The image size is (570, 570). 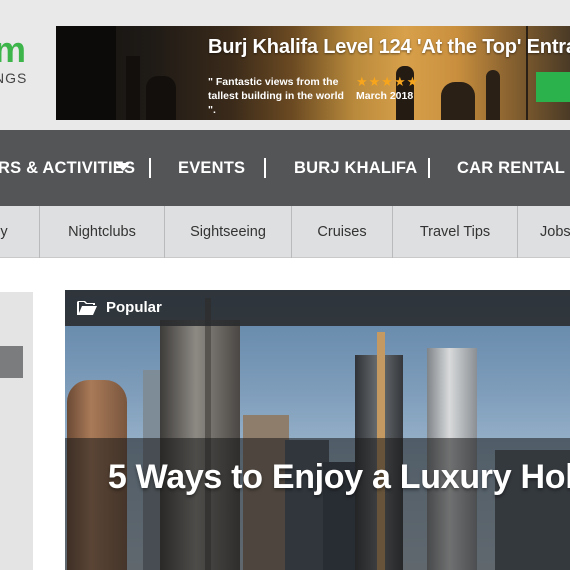 I want to click on subnav-item-cruises: Cruises, so click(x=342, y=232).